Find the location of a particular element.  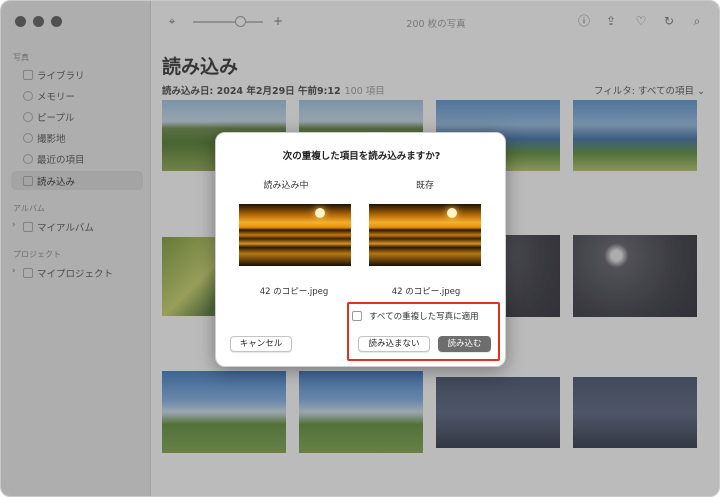

dont-import-button: 読み込まない is located at coordinates (394, 344).